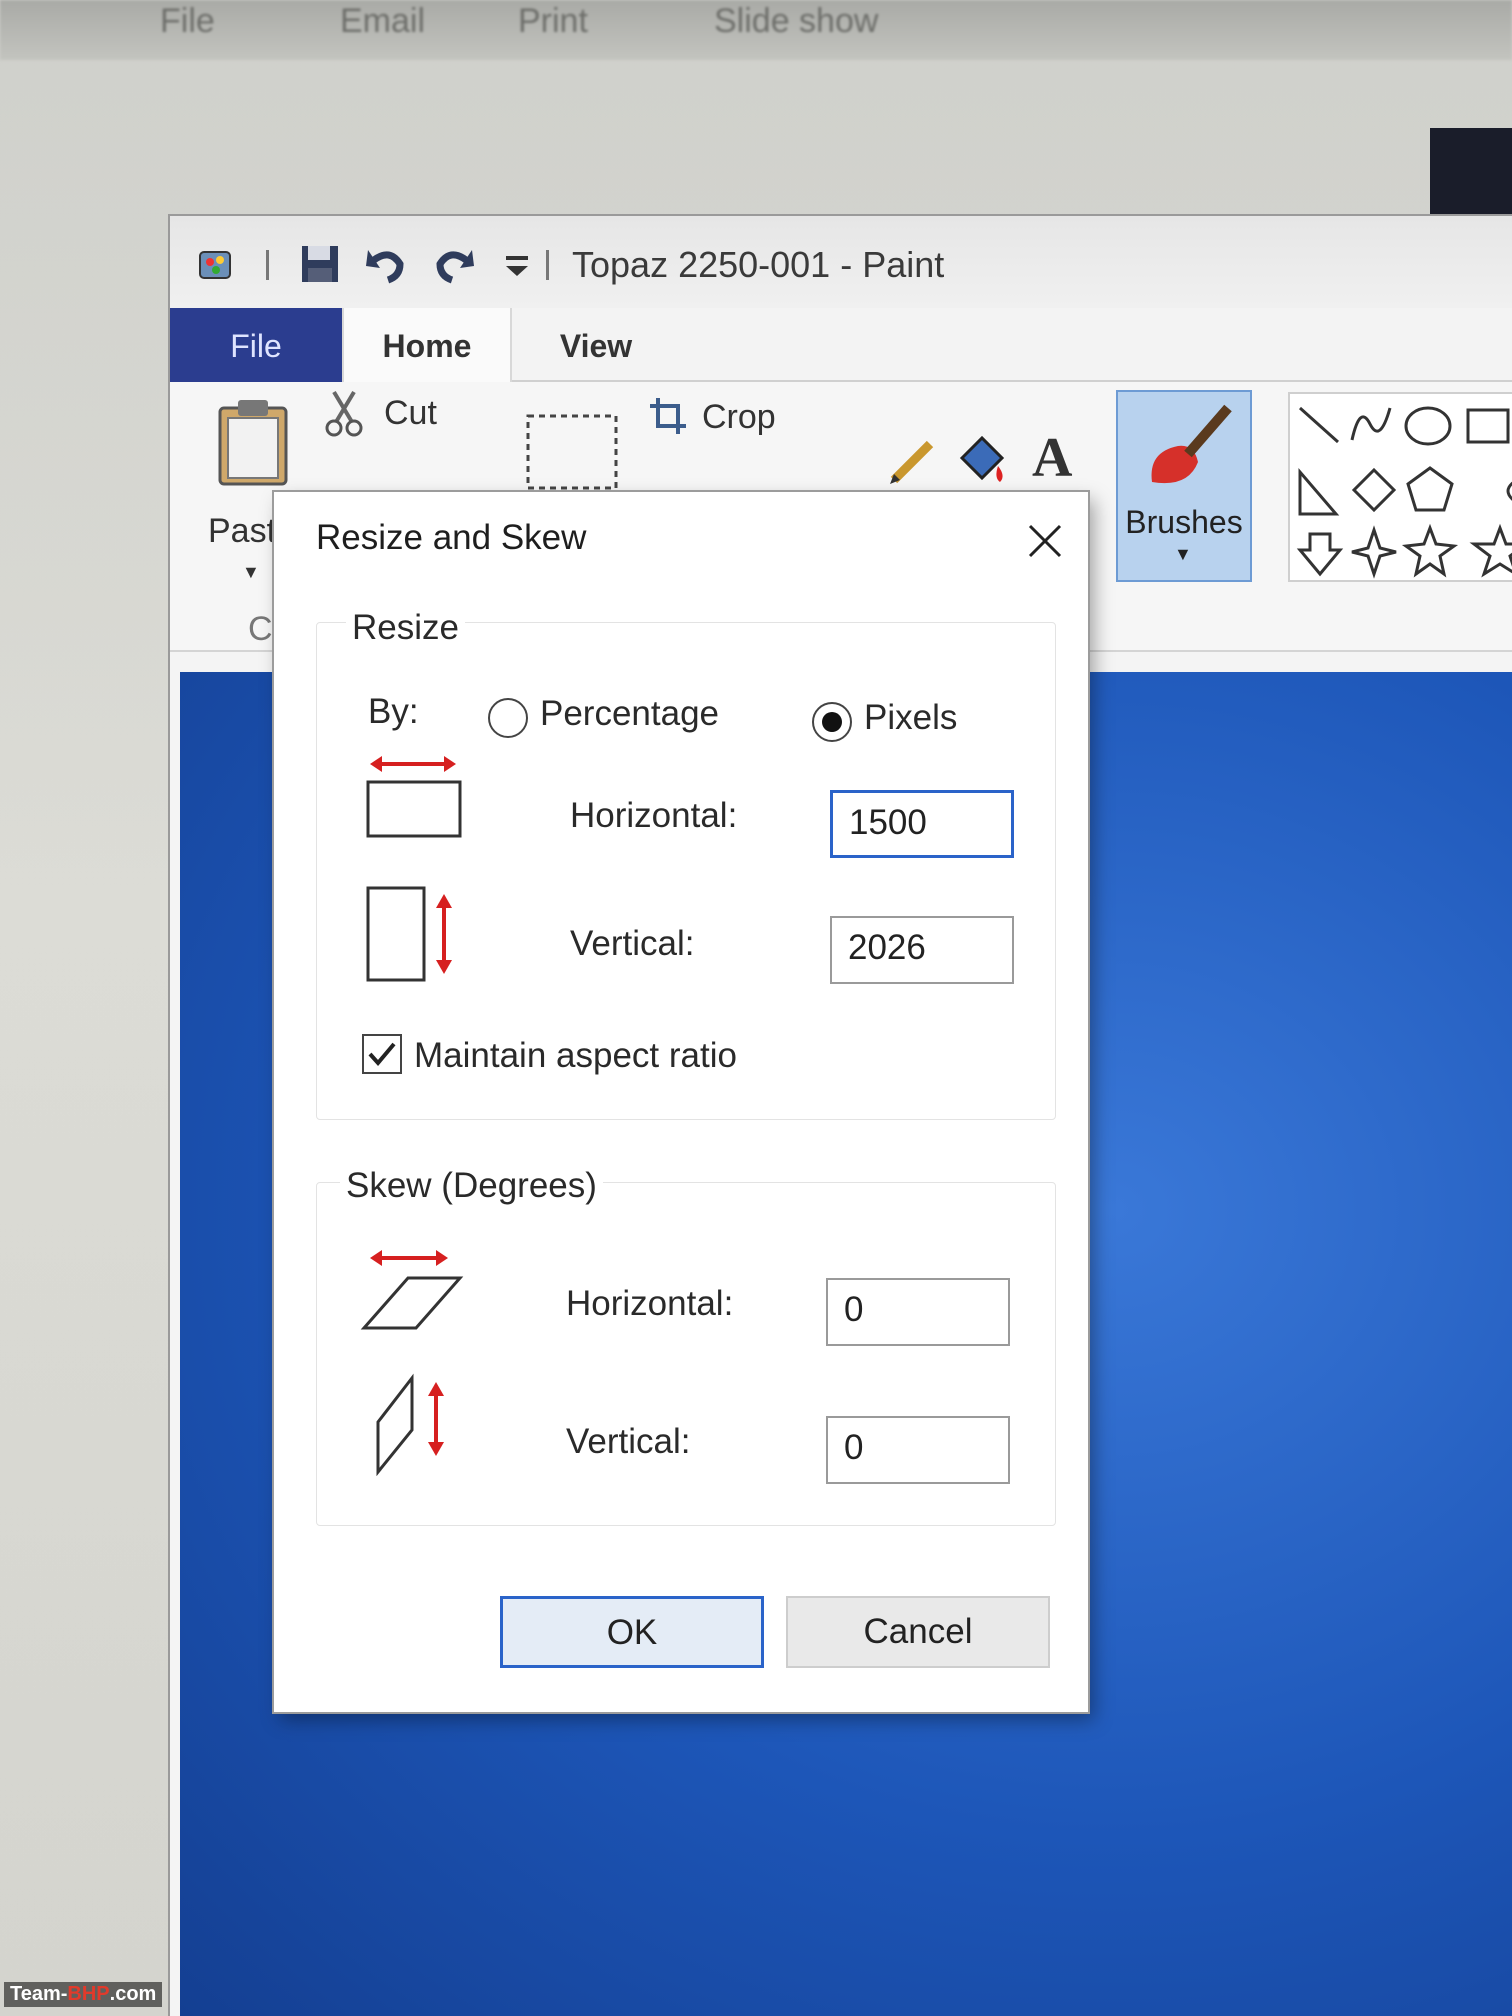 The height and width of the screenshot is (2016, 1512). Describe the element at coordinates (922, 950) in the screenshot. I see `resize-vertical-input: 2026` at that location.